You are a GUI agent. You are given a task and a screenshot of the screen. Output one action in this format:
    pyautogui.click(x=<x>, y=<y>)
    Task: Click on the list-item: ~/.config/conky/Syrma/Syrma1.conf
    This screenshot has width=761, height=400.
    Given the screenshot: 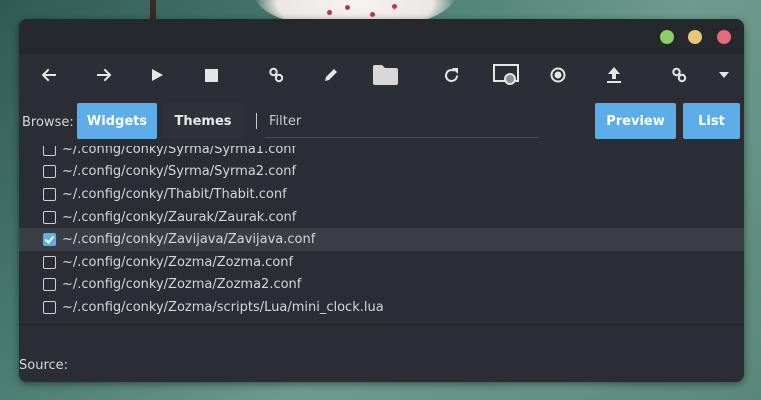 What is the action you would take?
    pyautogui.click(x=381, y=153)
    